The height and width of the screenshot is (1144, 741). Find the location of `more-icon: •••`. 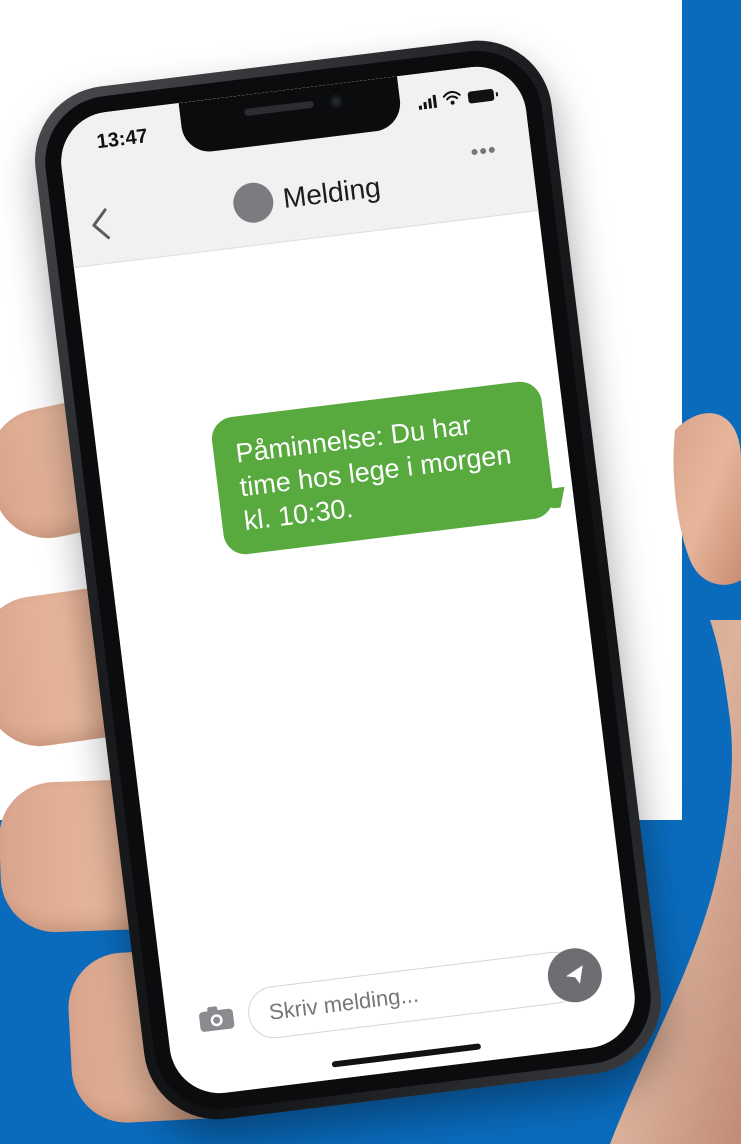

more-icon: ••• is located at coordinates (483, 151).